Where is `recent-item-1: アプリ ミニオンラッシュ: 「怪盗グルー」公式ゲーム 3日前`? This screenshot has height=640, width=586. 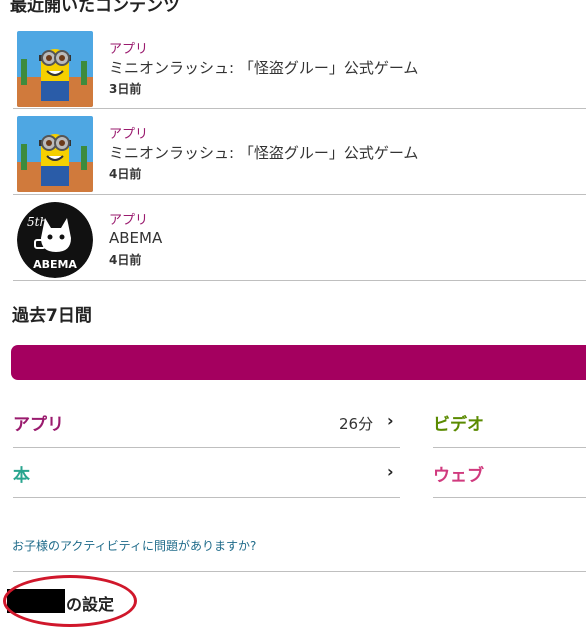 recent-item-1: アプリ ミニオンラッシュ: 「怪盗グルー」公式ゲーム 3日前 is located at coordinates (293, 69).